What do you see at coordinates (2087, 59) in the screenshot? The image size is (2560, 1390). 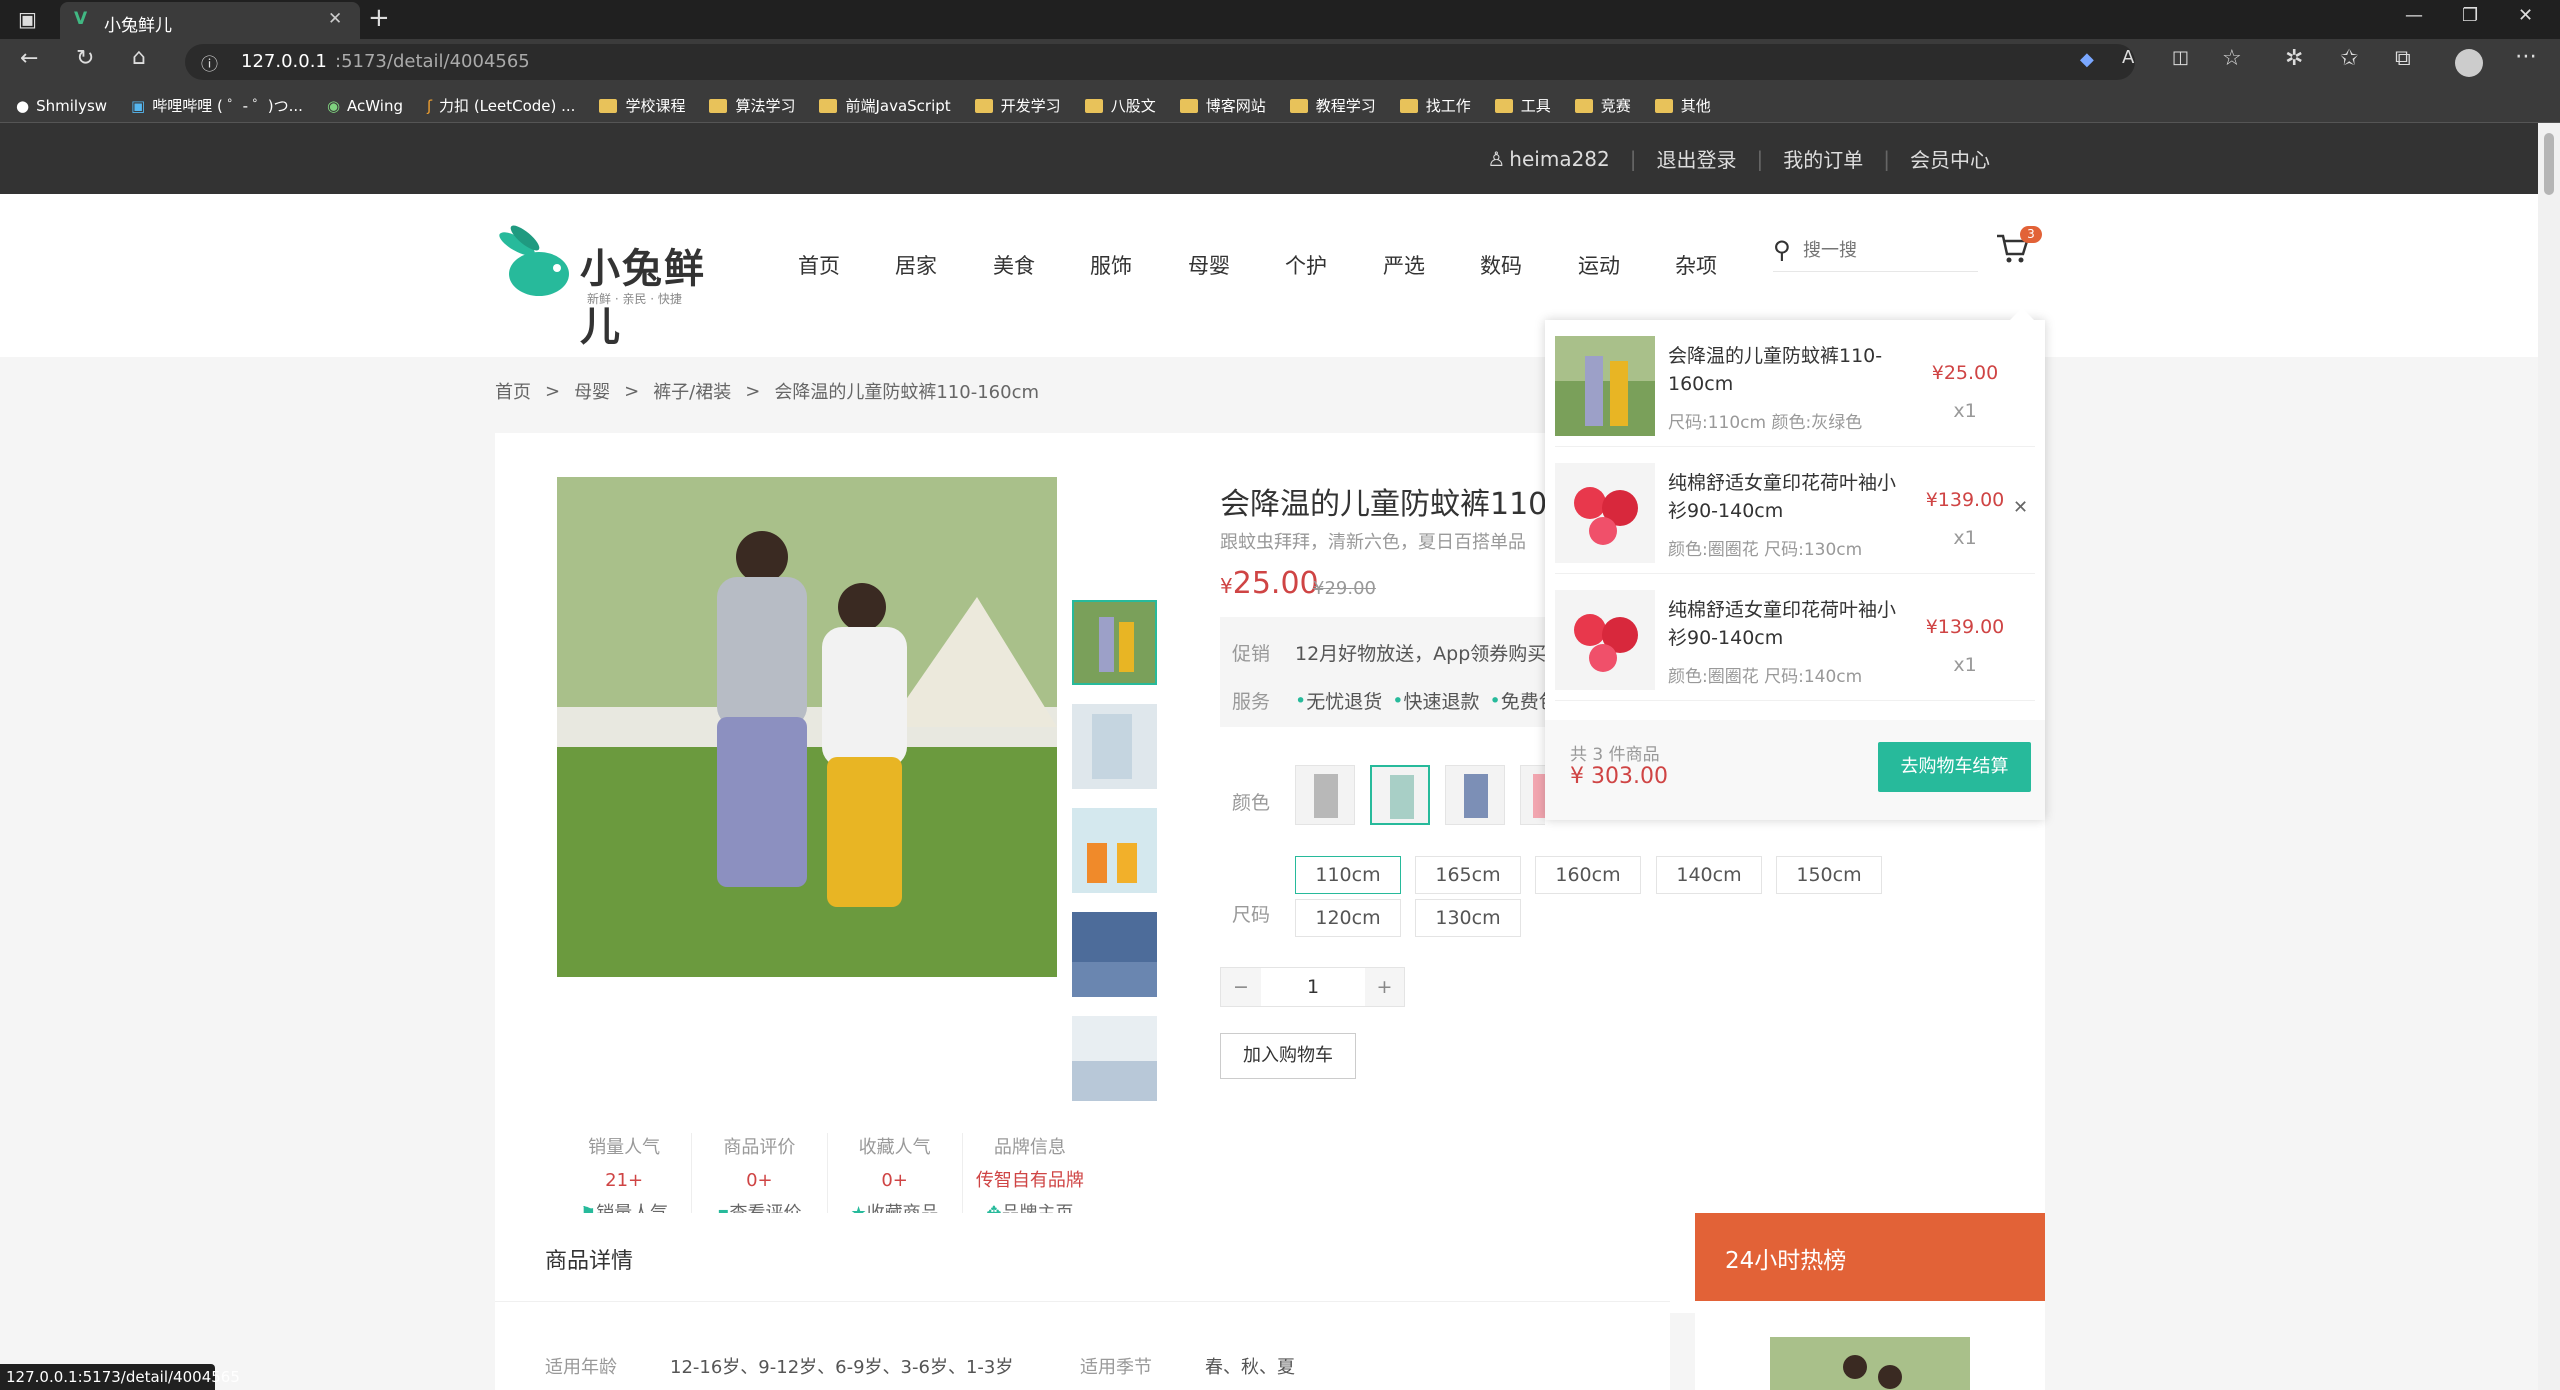 I see `extension-tag-icon: ◆` at bounding box center [2087, 59].